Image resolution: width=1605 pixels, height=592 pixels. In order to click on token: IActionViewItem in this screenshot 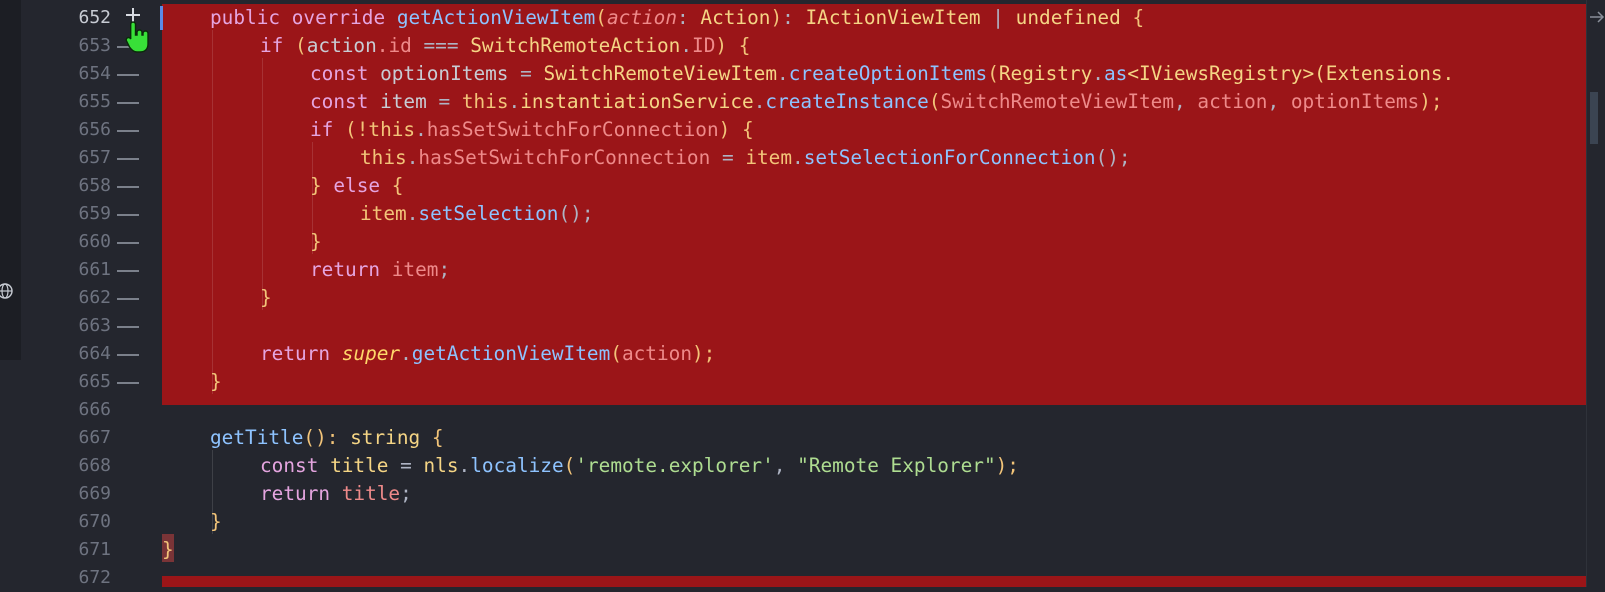, I will do `click(893, 17)`.